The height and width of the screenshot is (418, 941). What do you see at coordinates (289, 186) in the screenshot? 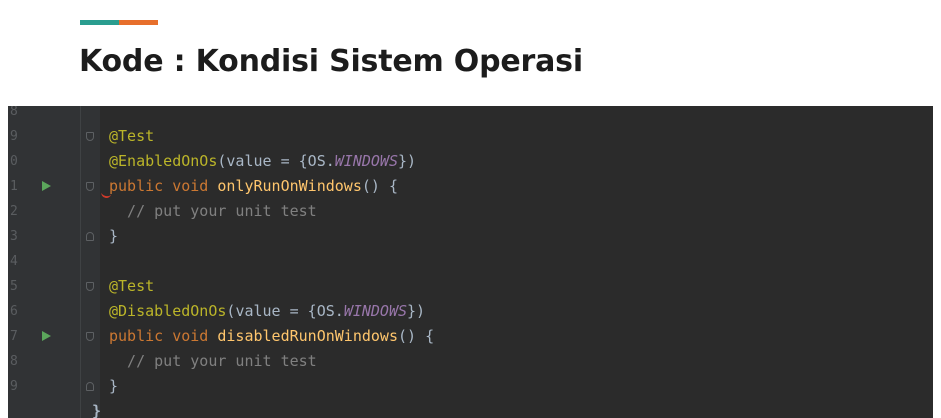
I see `code-token: onlyRunOnWindows` at bounding box center [289, 186].